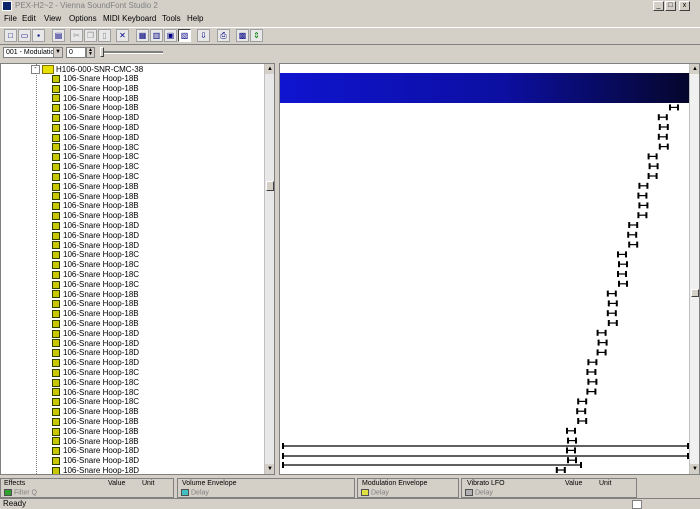 Image resolution: width=700 pixels, height=509 pixels. Describe the element at coordinates (695, 293) in the screenshot. I see `keyrange-scroll-thumb` at that location.